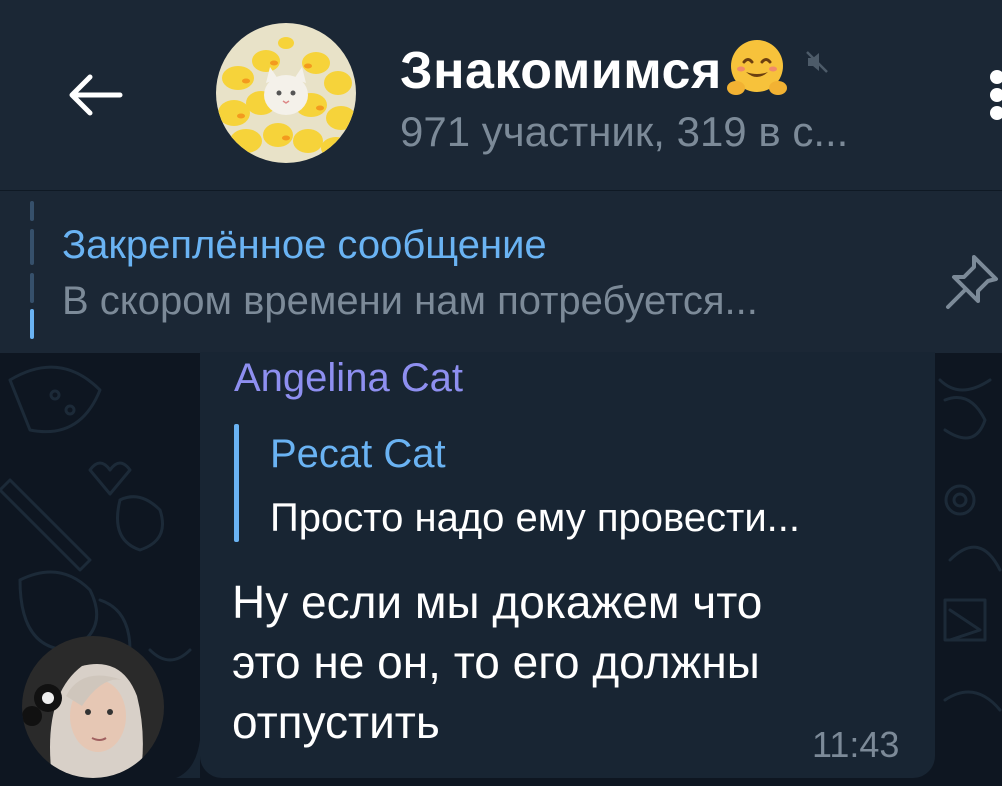 Image resolution: width=1002 pixels, height=786 pixels. I want to click on chat-title-row: Знакомимся, so click(615, 71).